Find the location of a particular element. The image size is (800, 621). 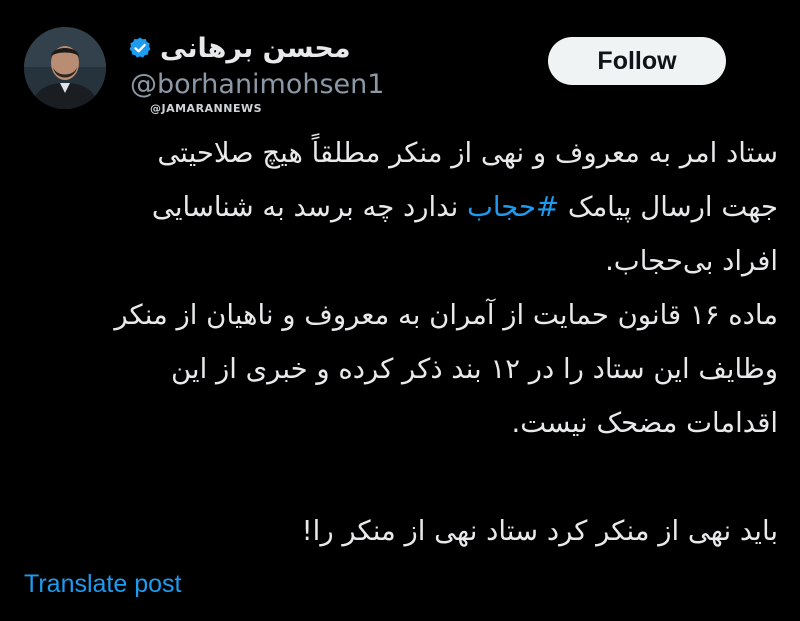

verified-badge-icon is located at coordinates (140, 48).